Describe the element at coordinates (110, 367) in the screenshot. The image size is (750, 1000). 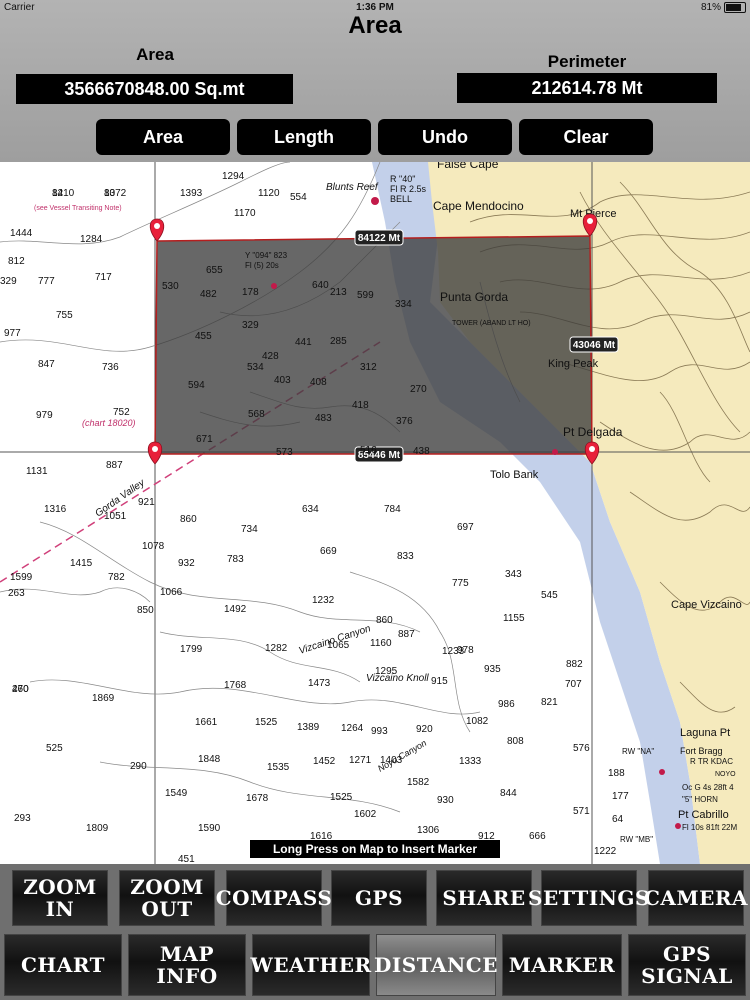
I see `sounding-number: 736` at that location.